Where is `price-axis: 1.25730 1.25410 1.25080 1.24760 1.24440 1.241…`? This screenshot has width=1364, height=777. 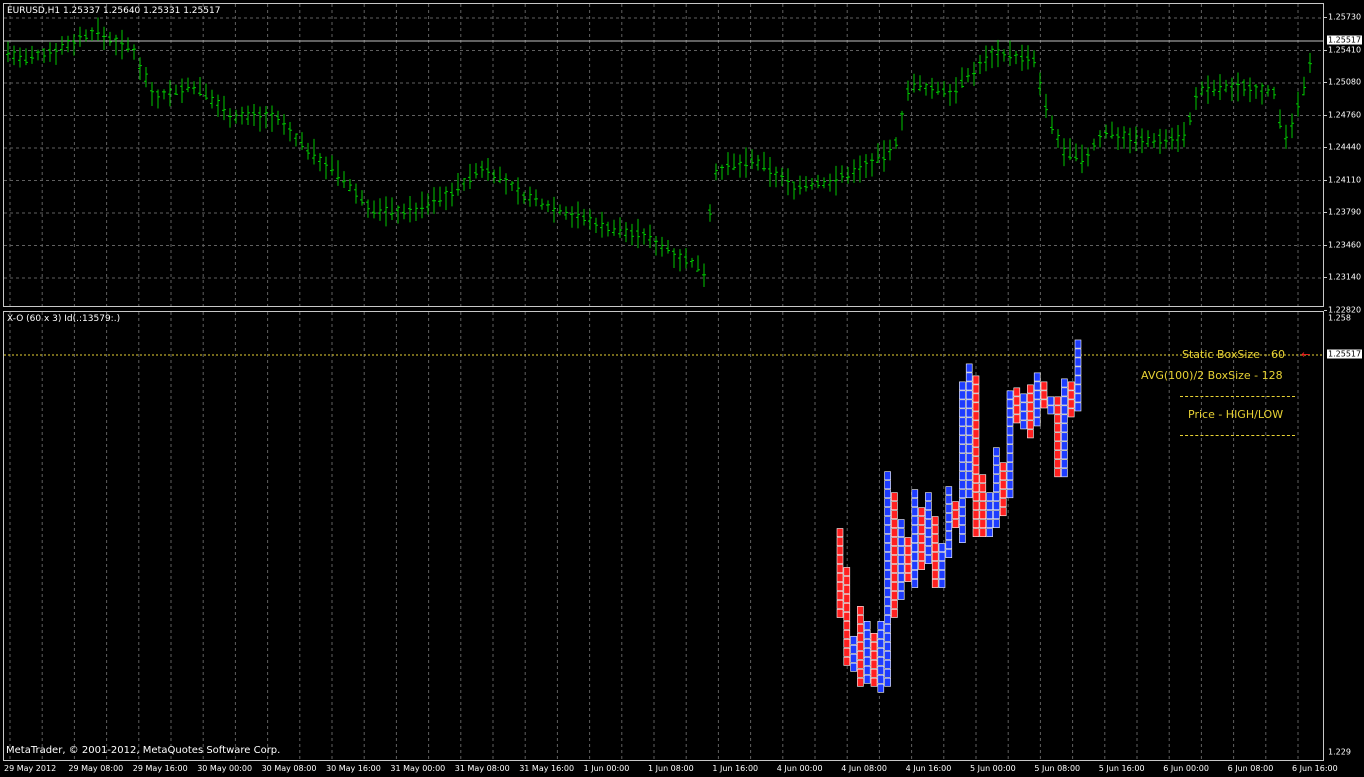 price-axis: 1.25730 1.25410 1.25080 1.24760 1.24440 1.241… is located at coordinates (1344, 158).